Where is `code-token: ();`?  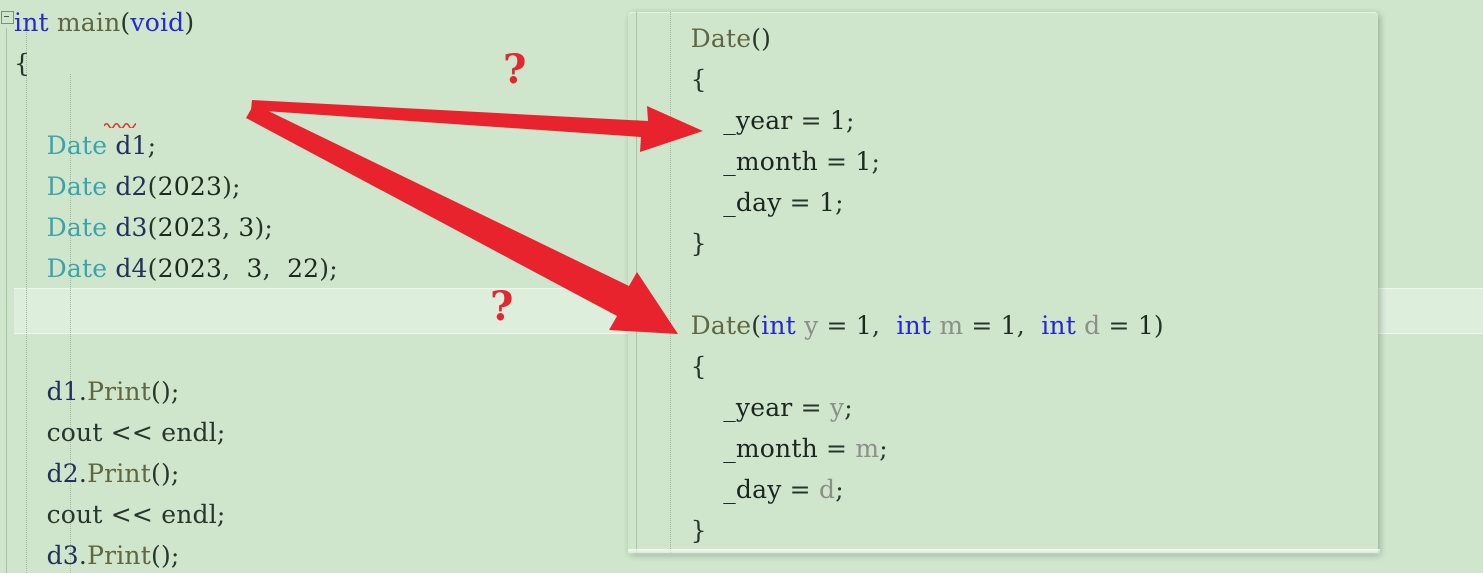 code-token: (); is located at coordinates (165, 473).